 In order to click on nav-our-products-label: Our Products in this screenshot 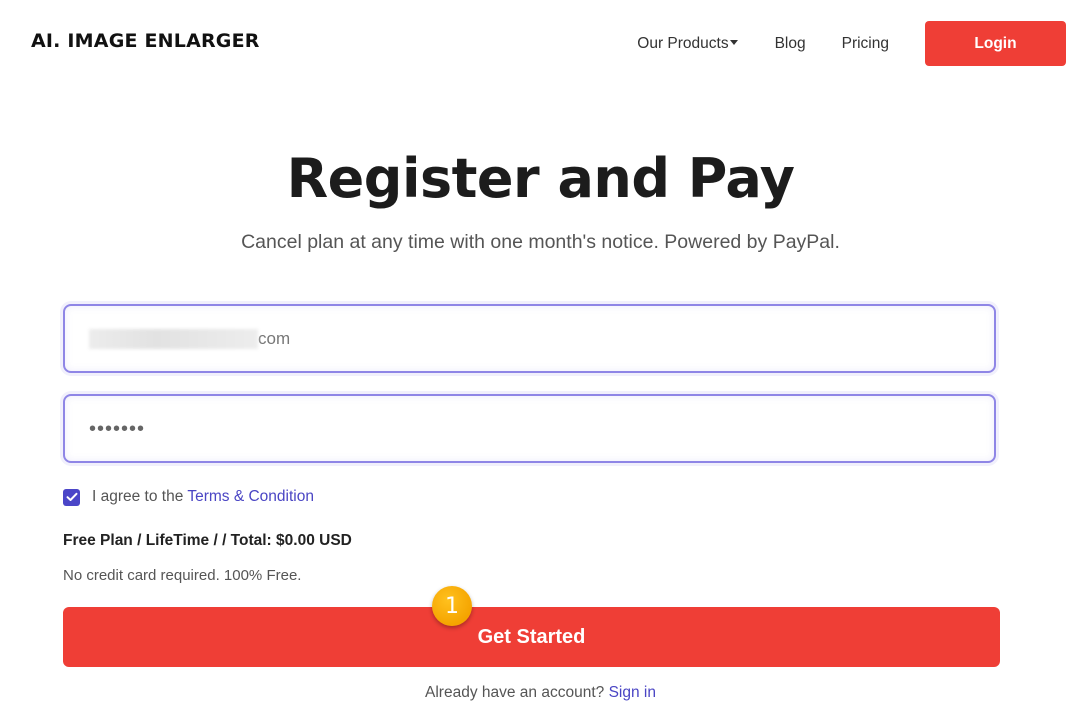, I will do `click(683, 43)`.